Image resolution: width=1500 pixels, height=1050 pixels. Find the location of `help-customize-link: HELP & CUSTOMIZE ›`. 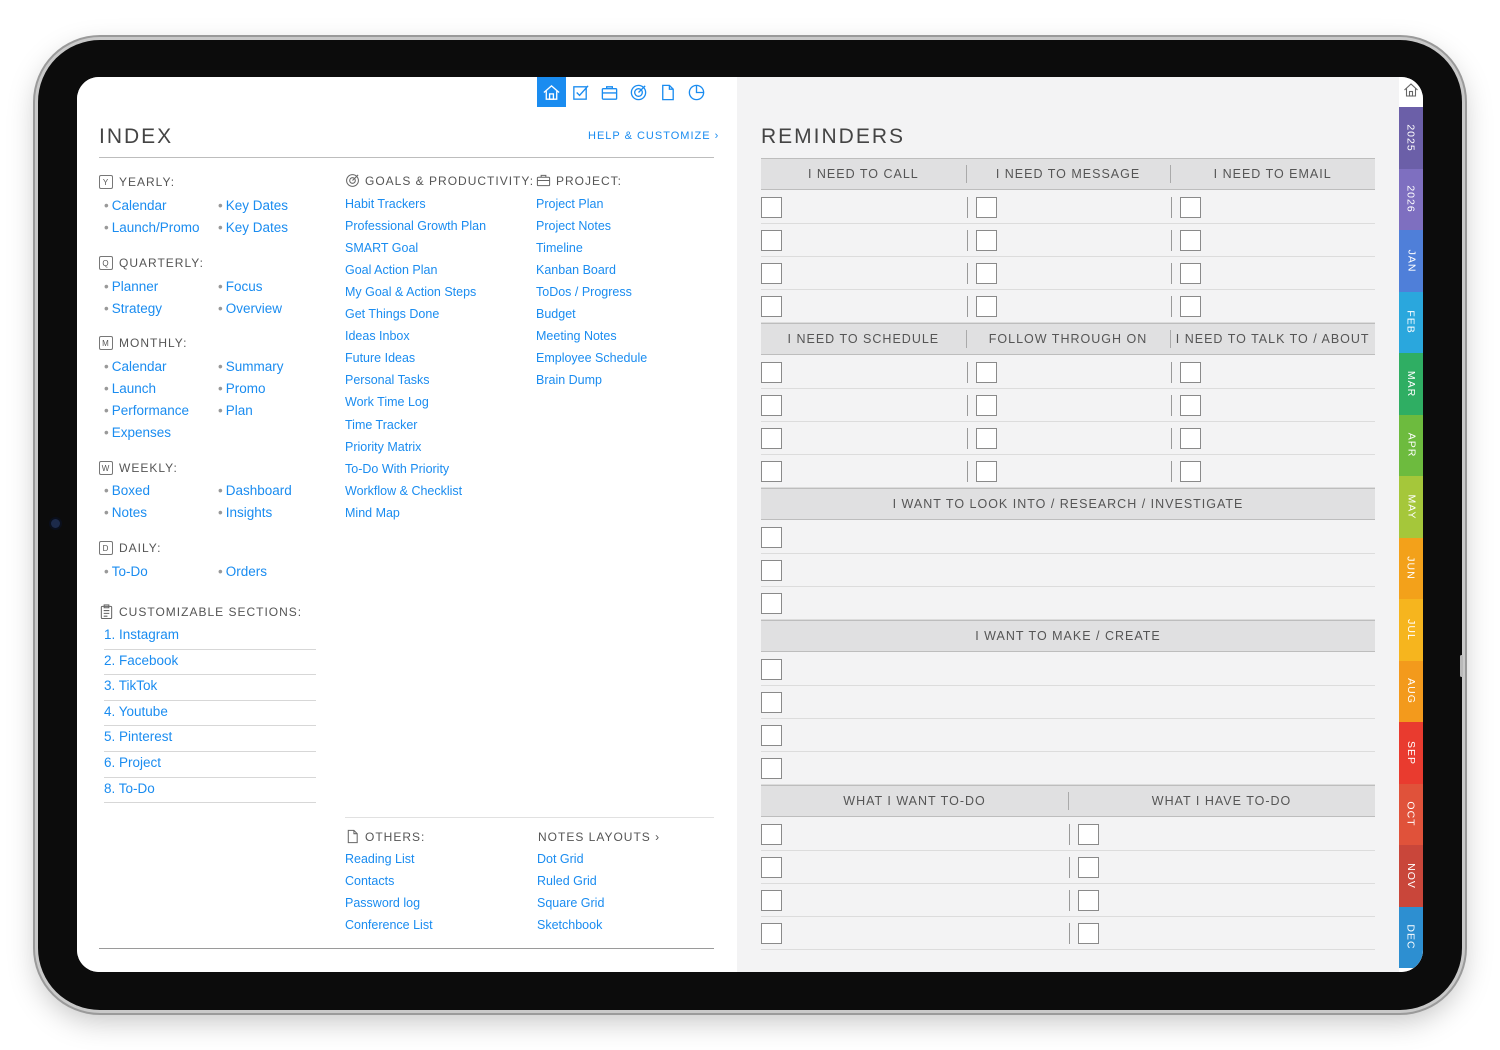

help-customize-link: HELP & CUSTOMIZE › is located at coordinates (653, 136).